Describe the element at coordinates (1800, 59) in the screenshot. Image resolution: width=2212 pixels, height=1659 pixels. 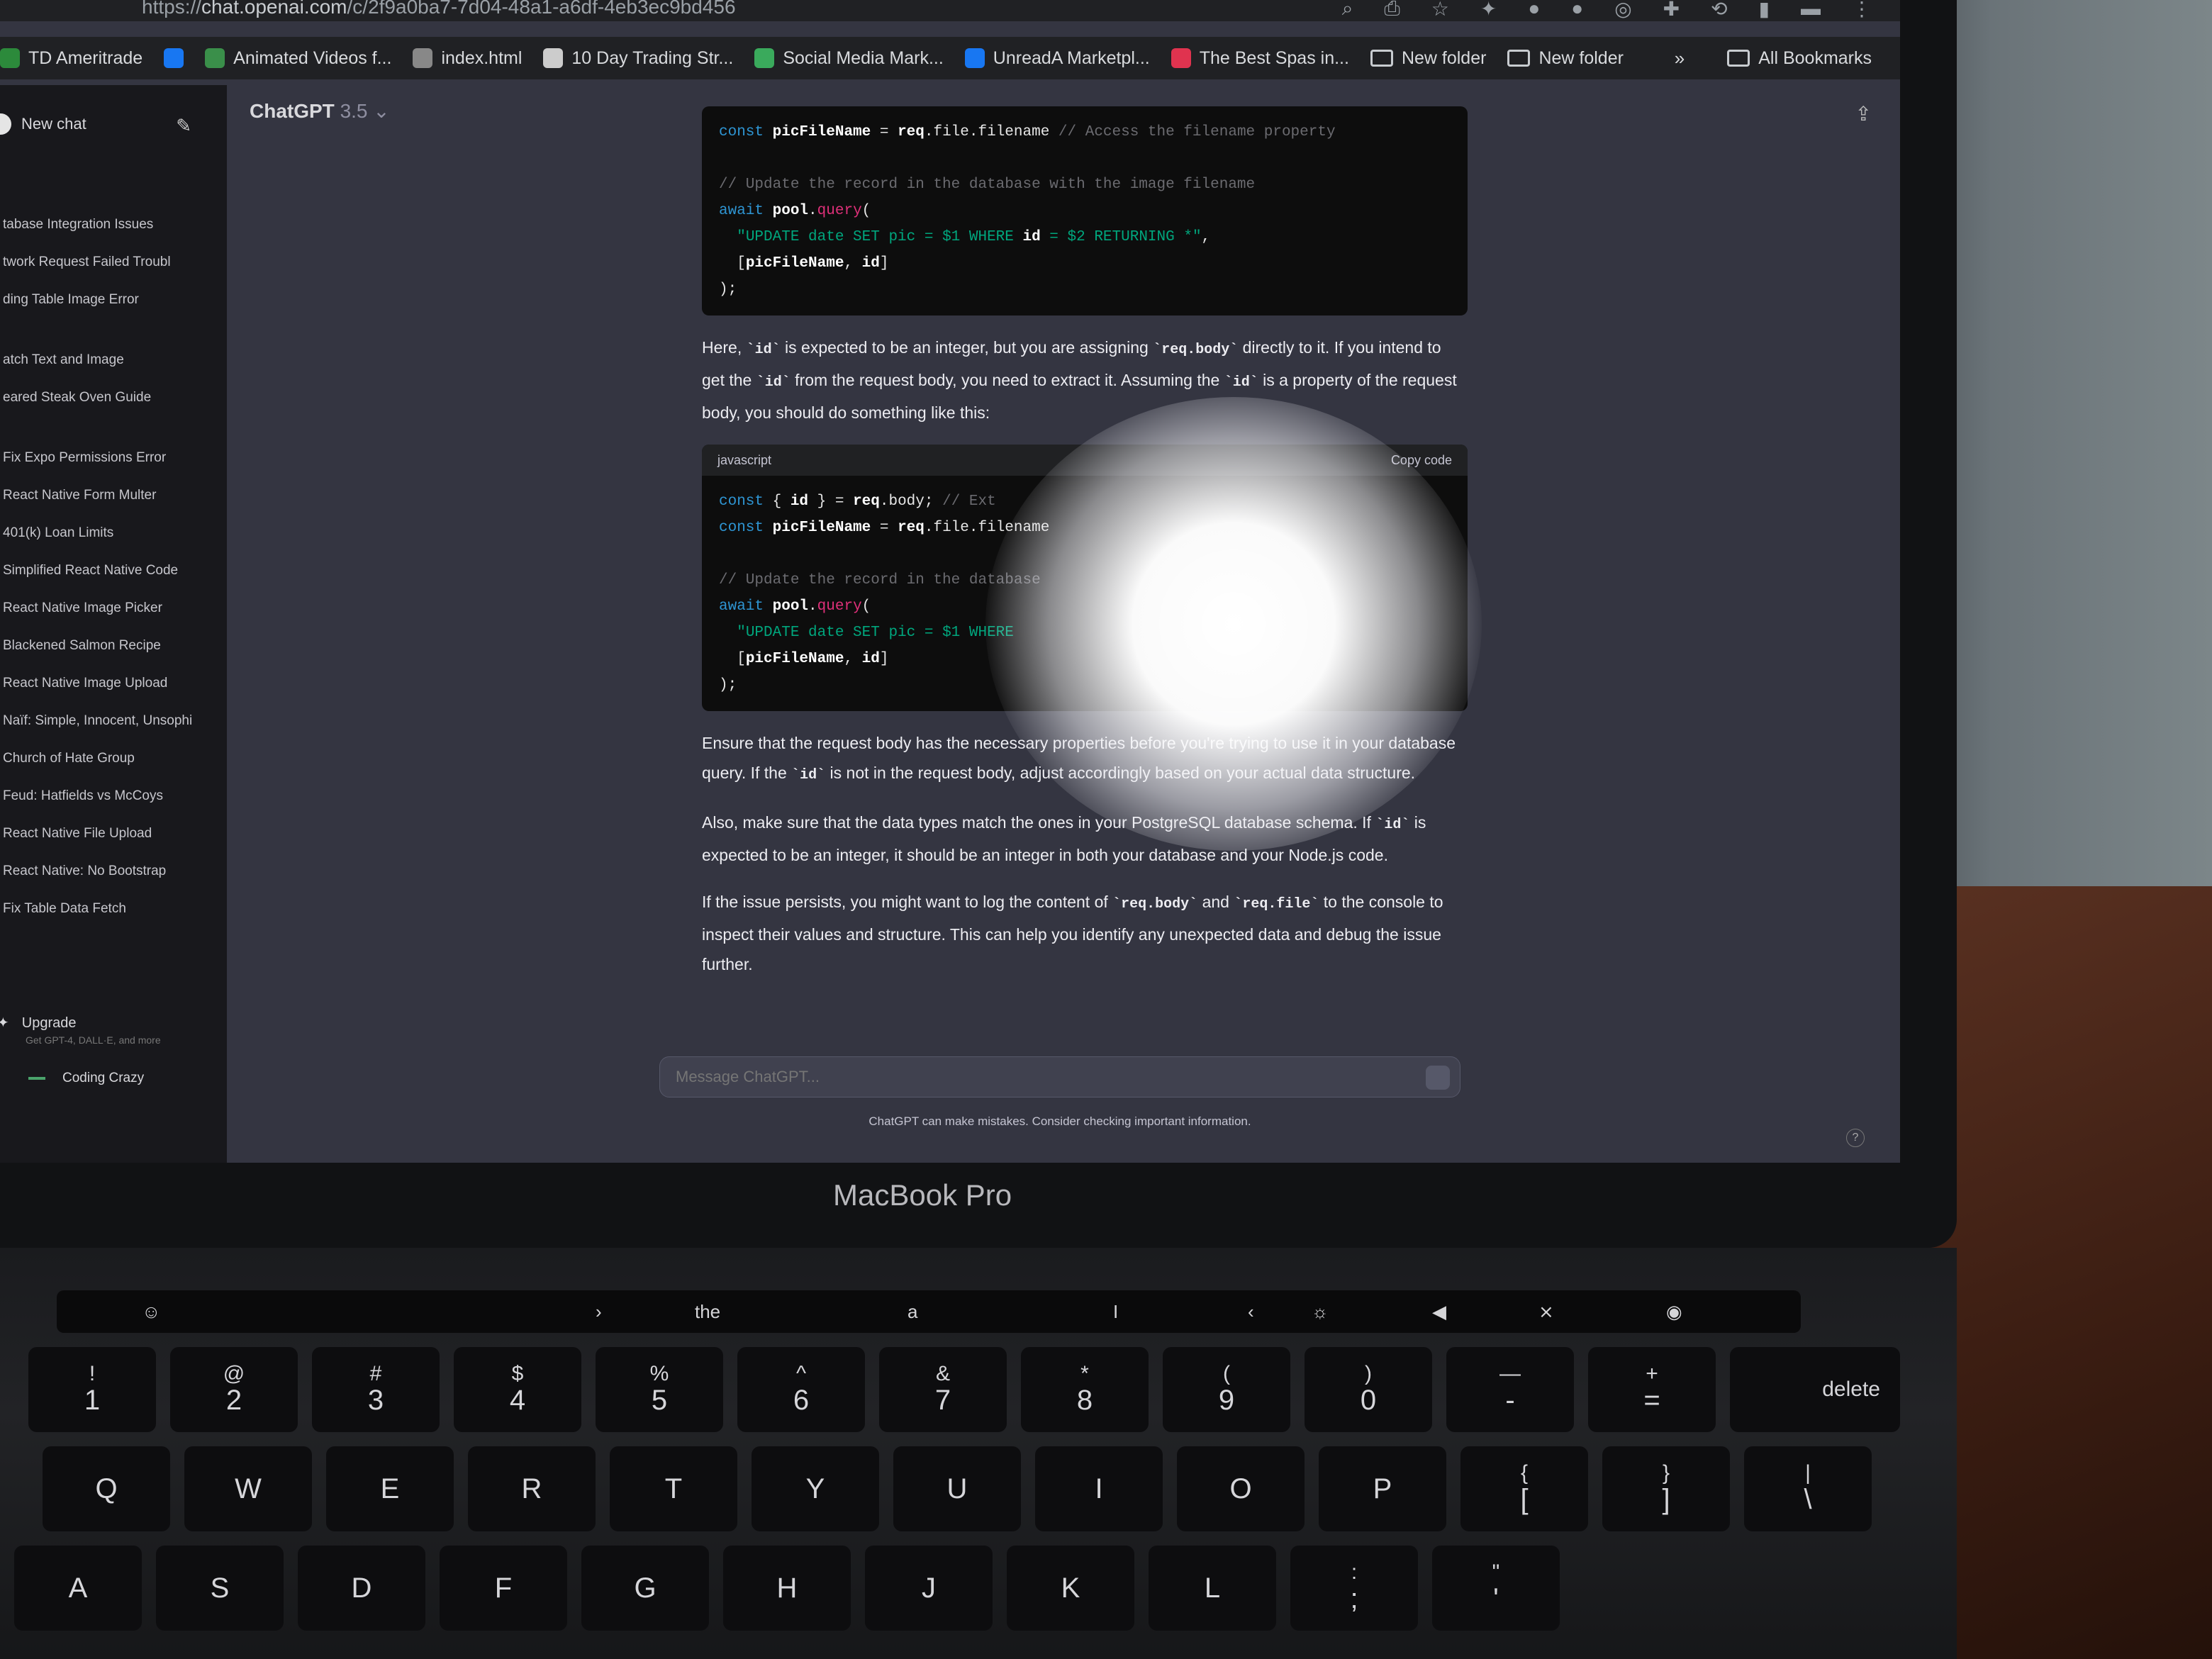
I see `all-bookmarks-button: All Bookmarks` at that location.